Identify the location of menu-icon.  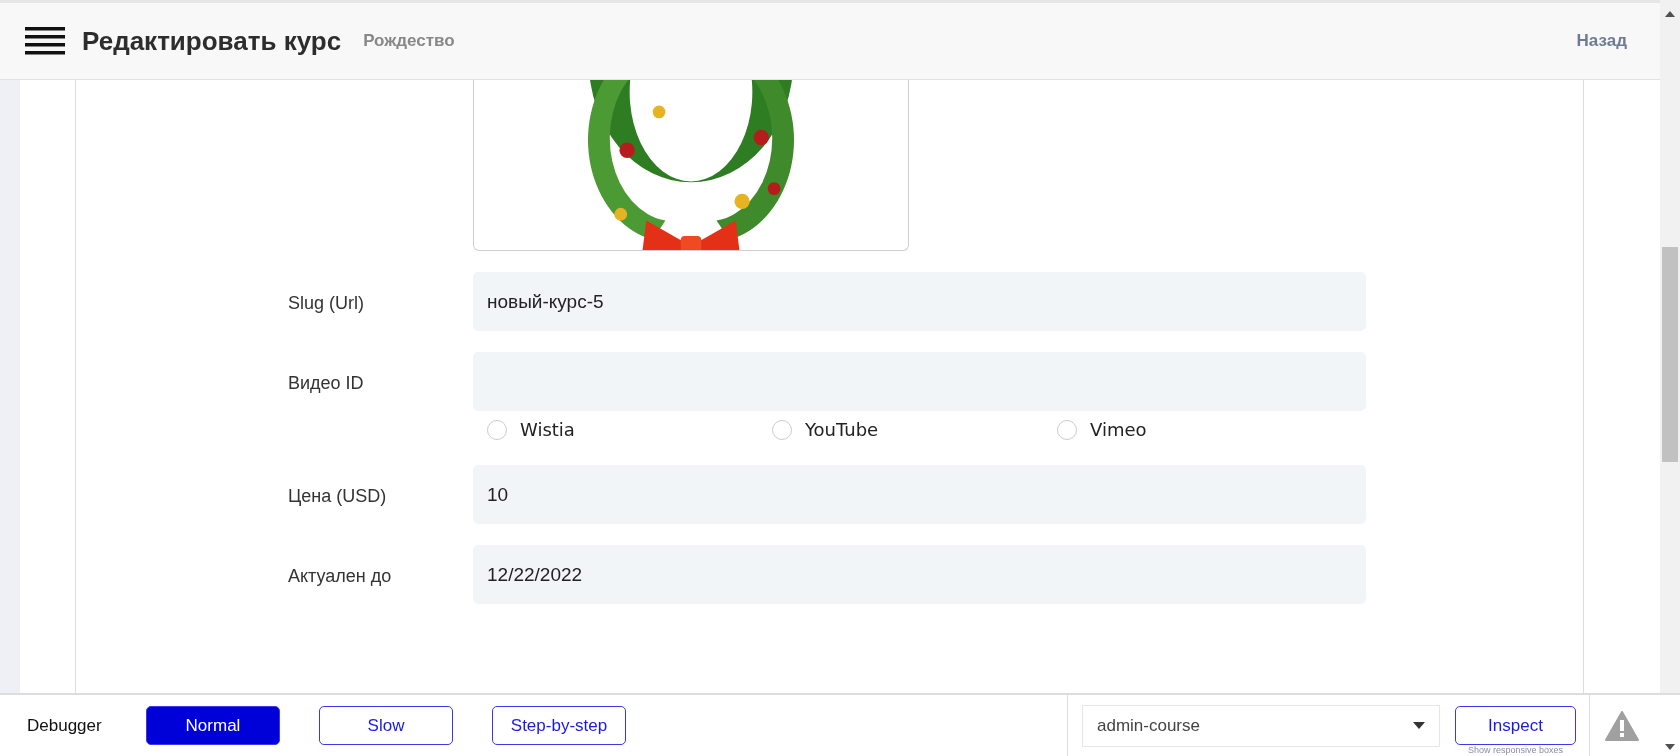
(45, 41).